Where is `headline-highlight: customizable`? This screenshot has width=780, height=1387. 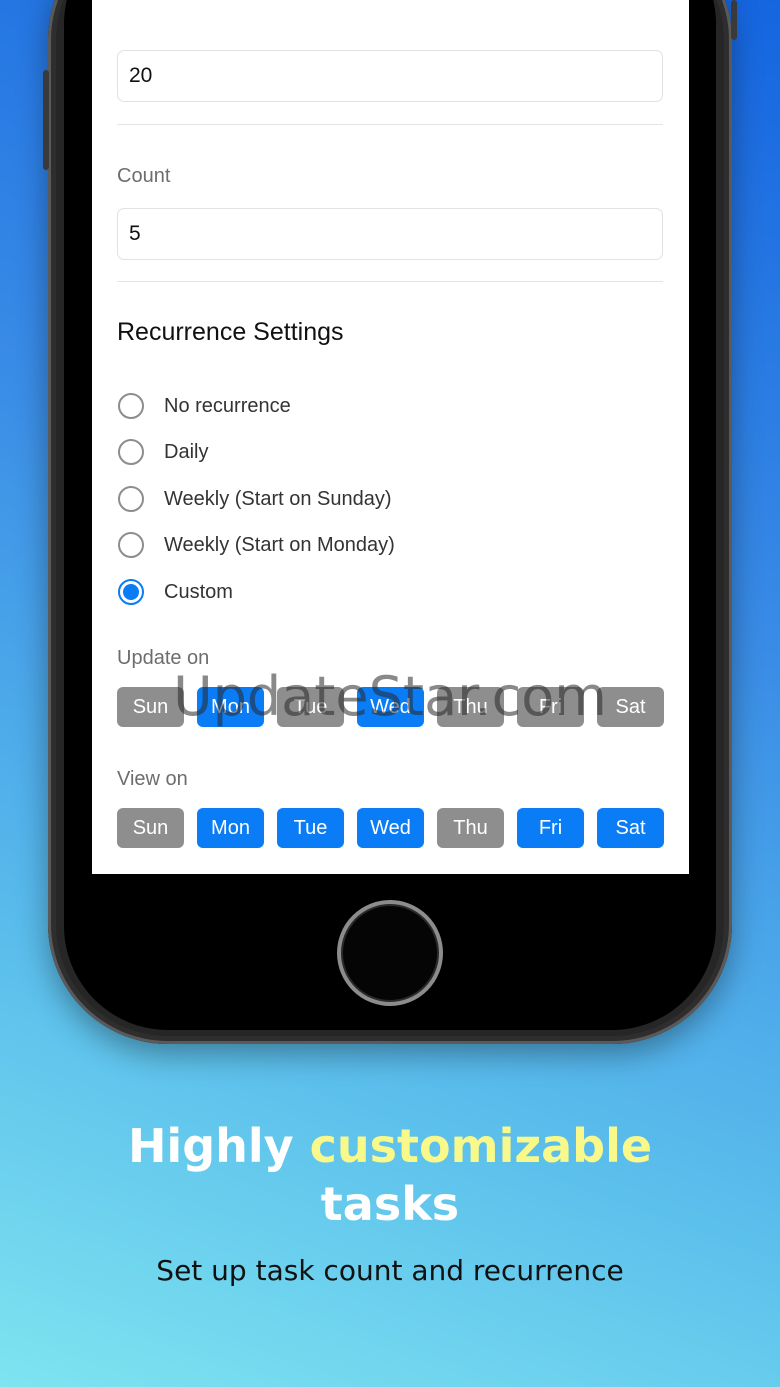
headline-highlight: customizable is located at coordinates (481, 1146).